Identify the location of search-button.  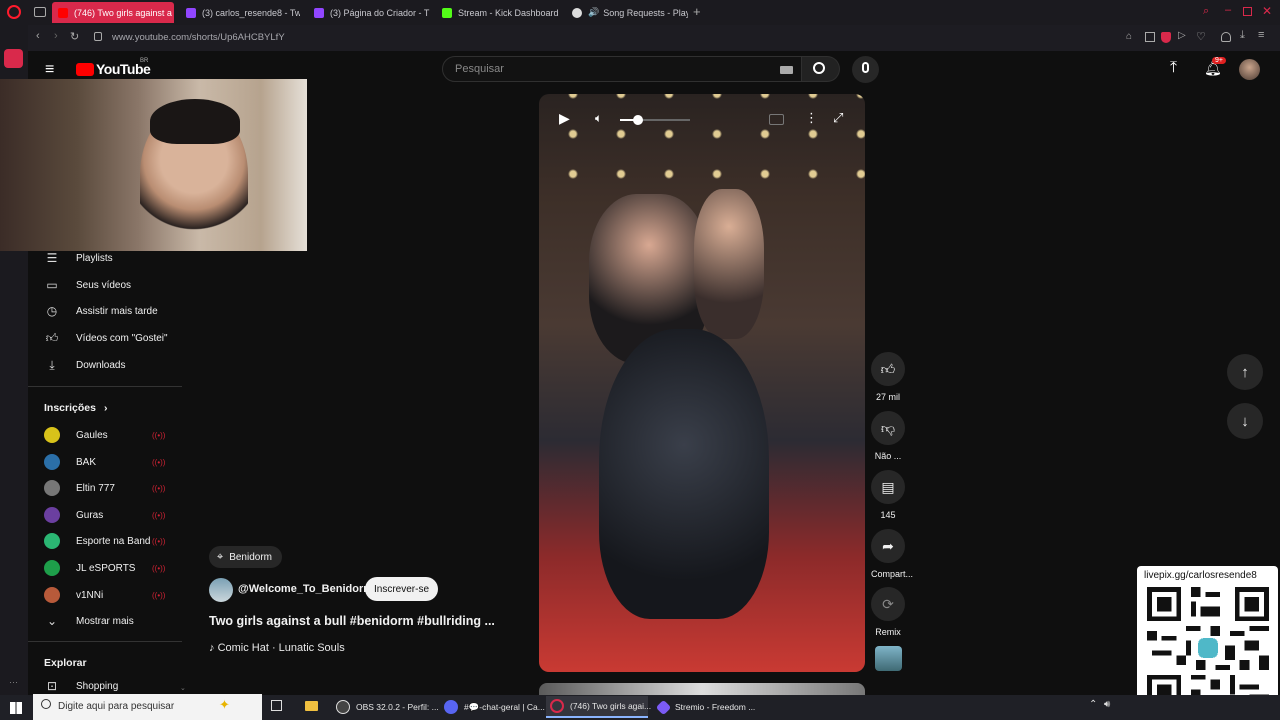
(821, 69).